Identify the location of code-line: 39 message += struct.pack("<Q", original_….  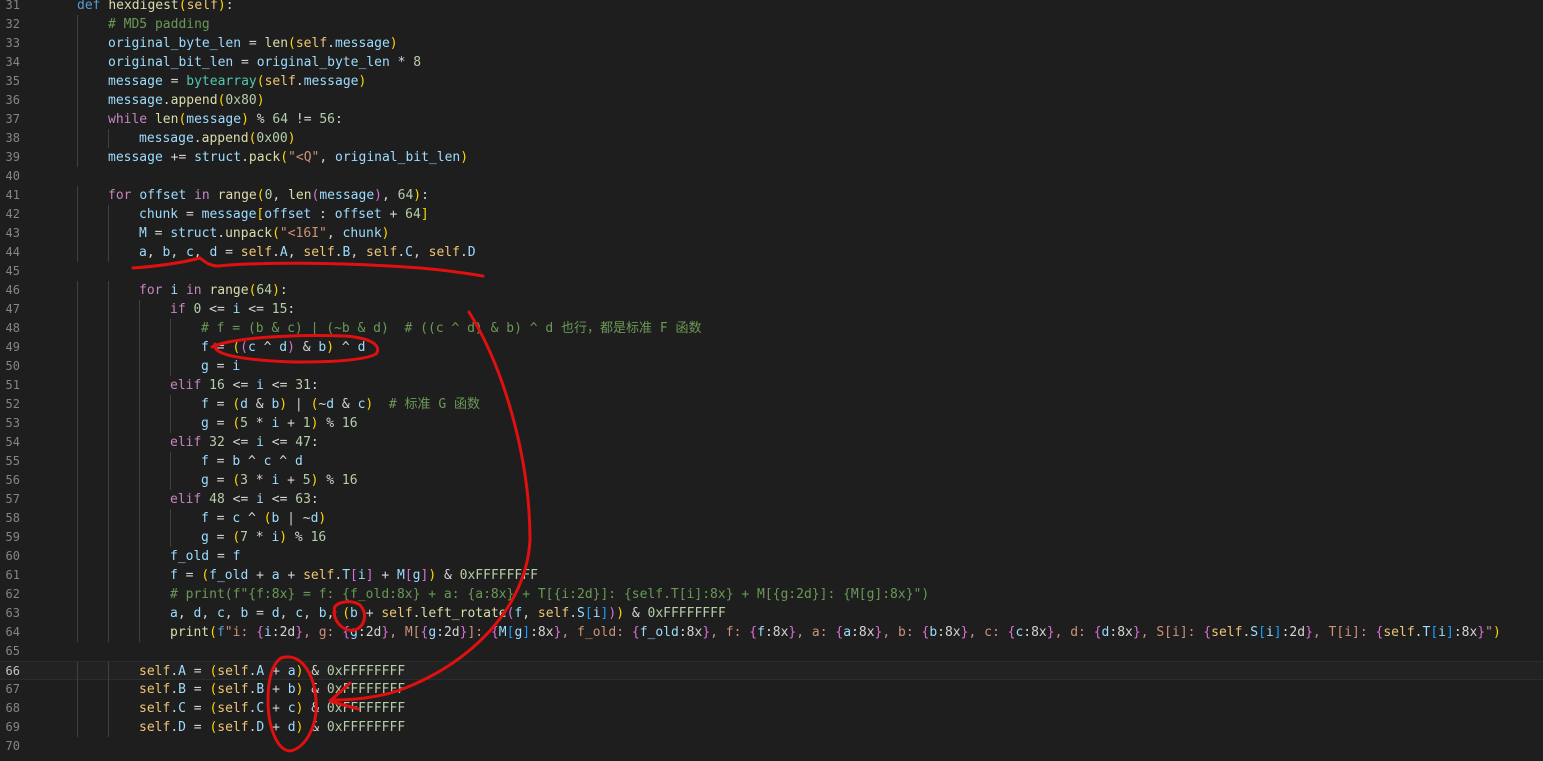
(771, 157).